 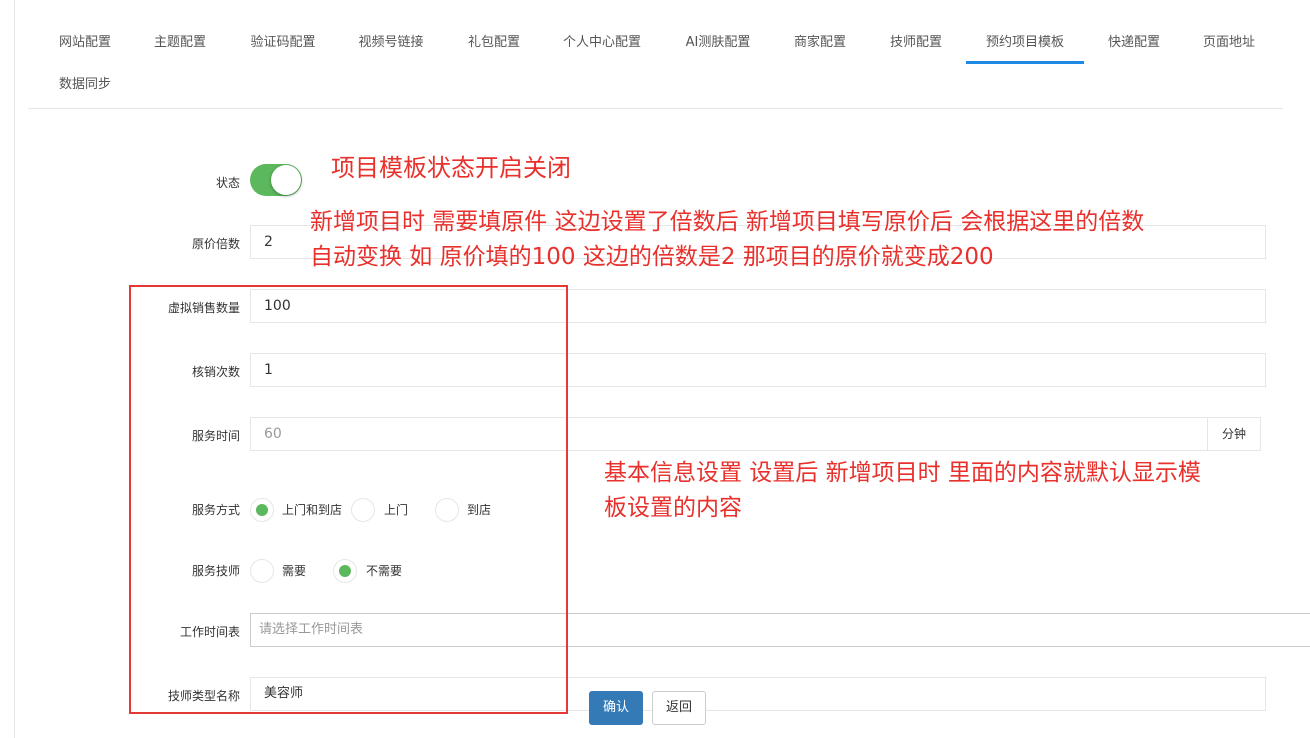 I want to click on price-multiplier-label: 原价倍数, so click(x=215, y=244).